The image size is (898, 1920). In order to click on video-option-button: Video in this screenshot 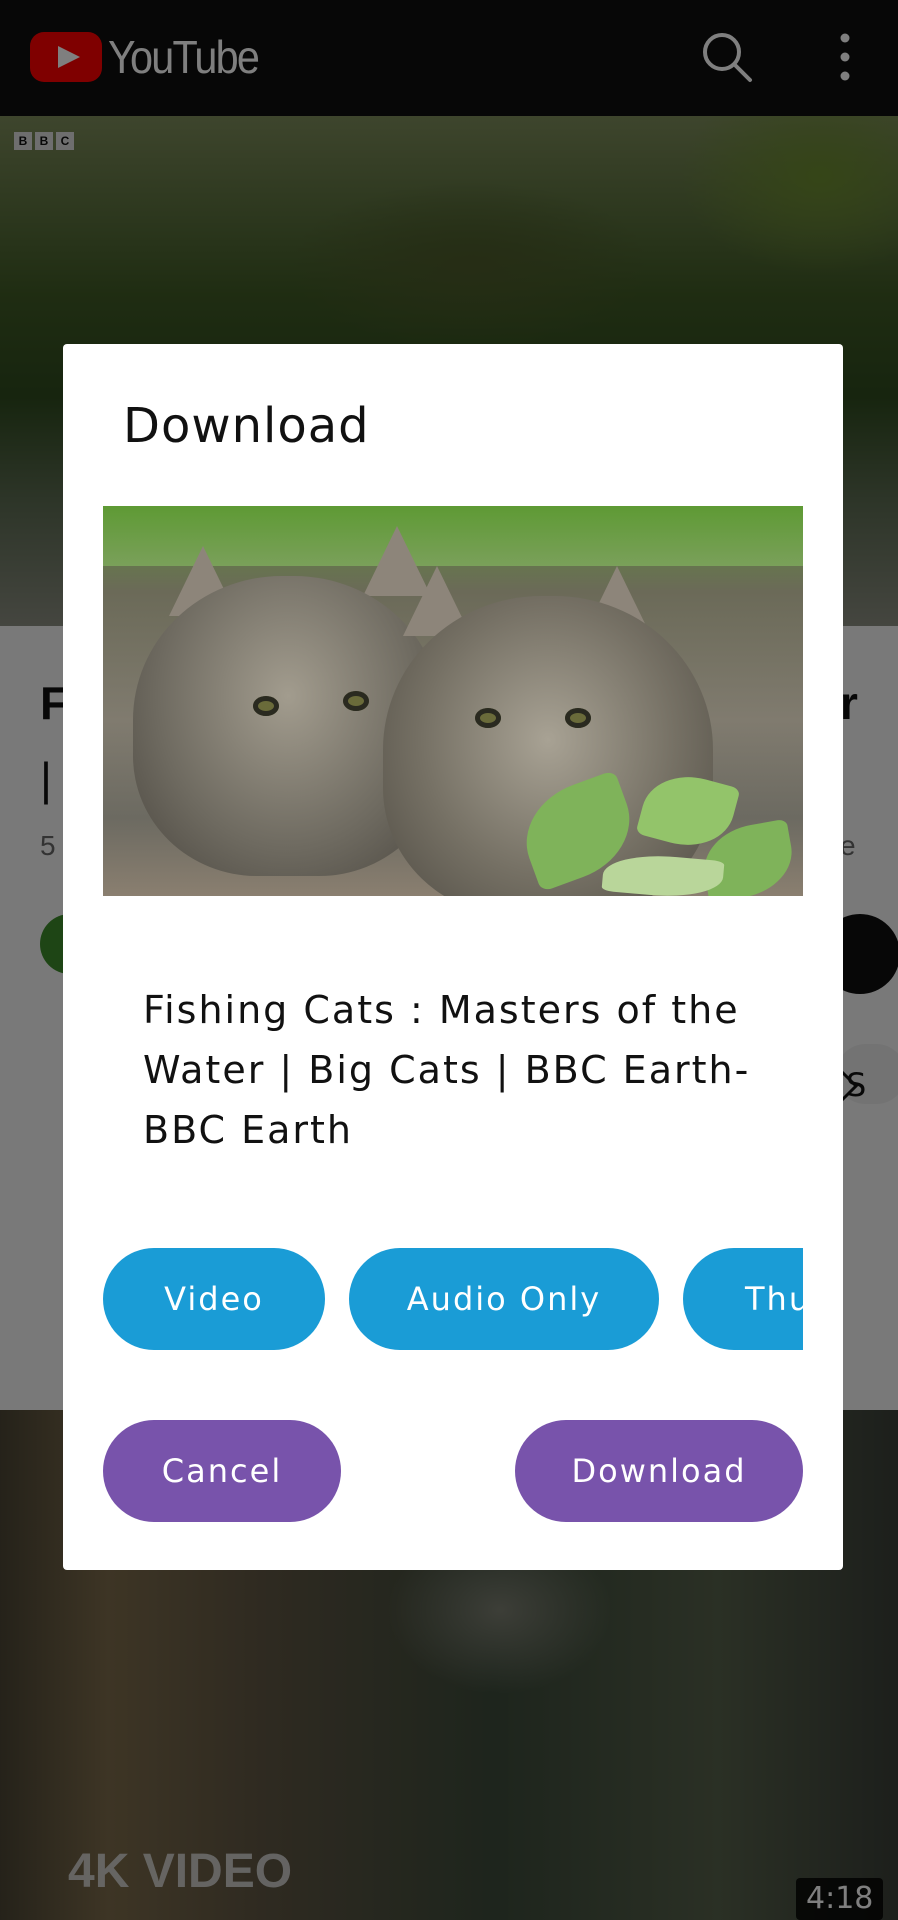, I will do `click(214, 1299)`.